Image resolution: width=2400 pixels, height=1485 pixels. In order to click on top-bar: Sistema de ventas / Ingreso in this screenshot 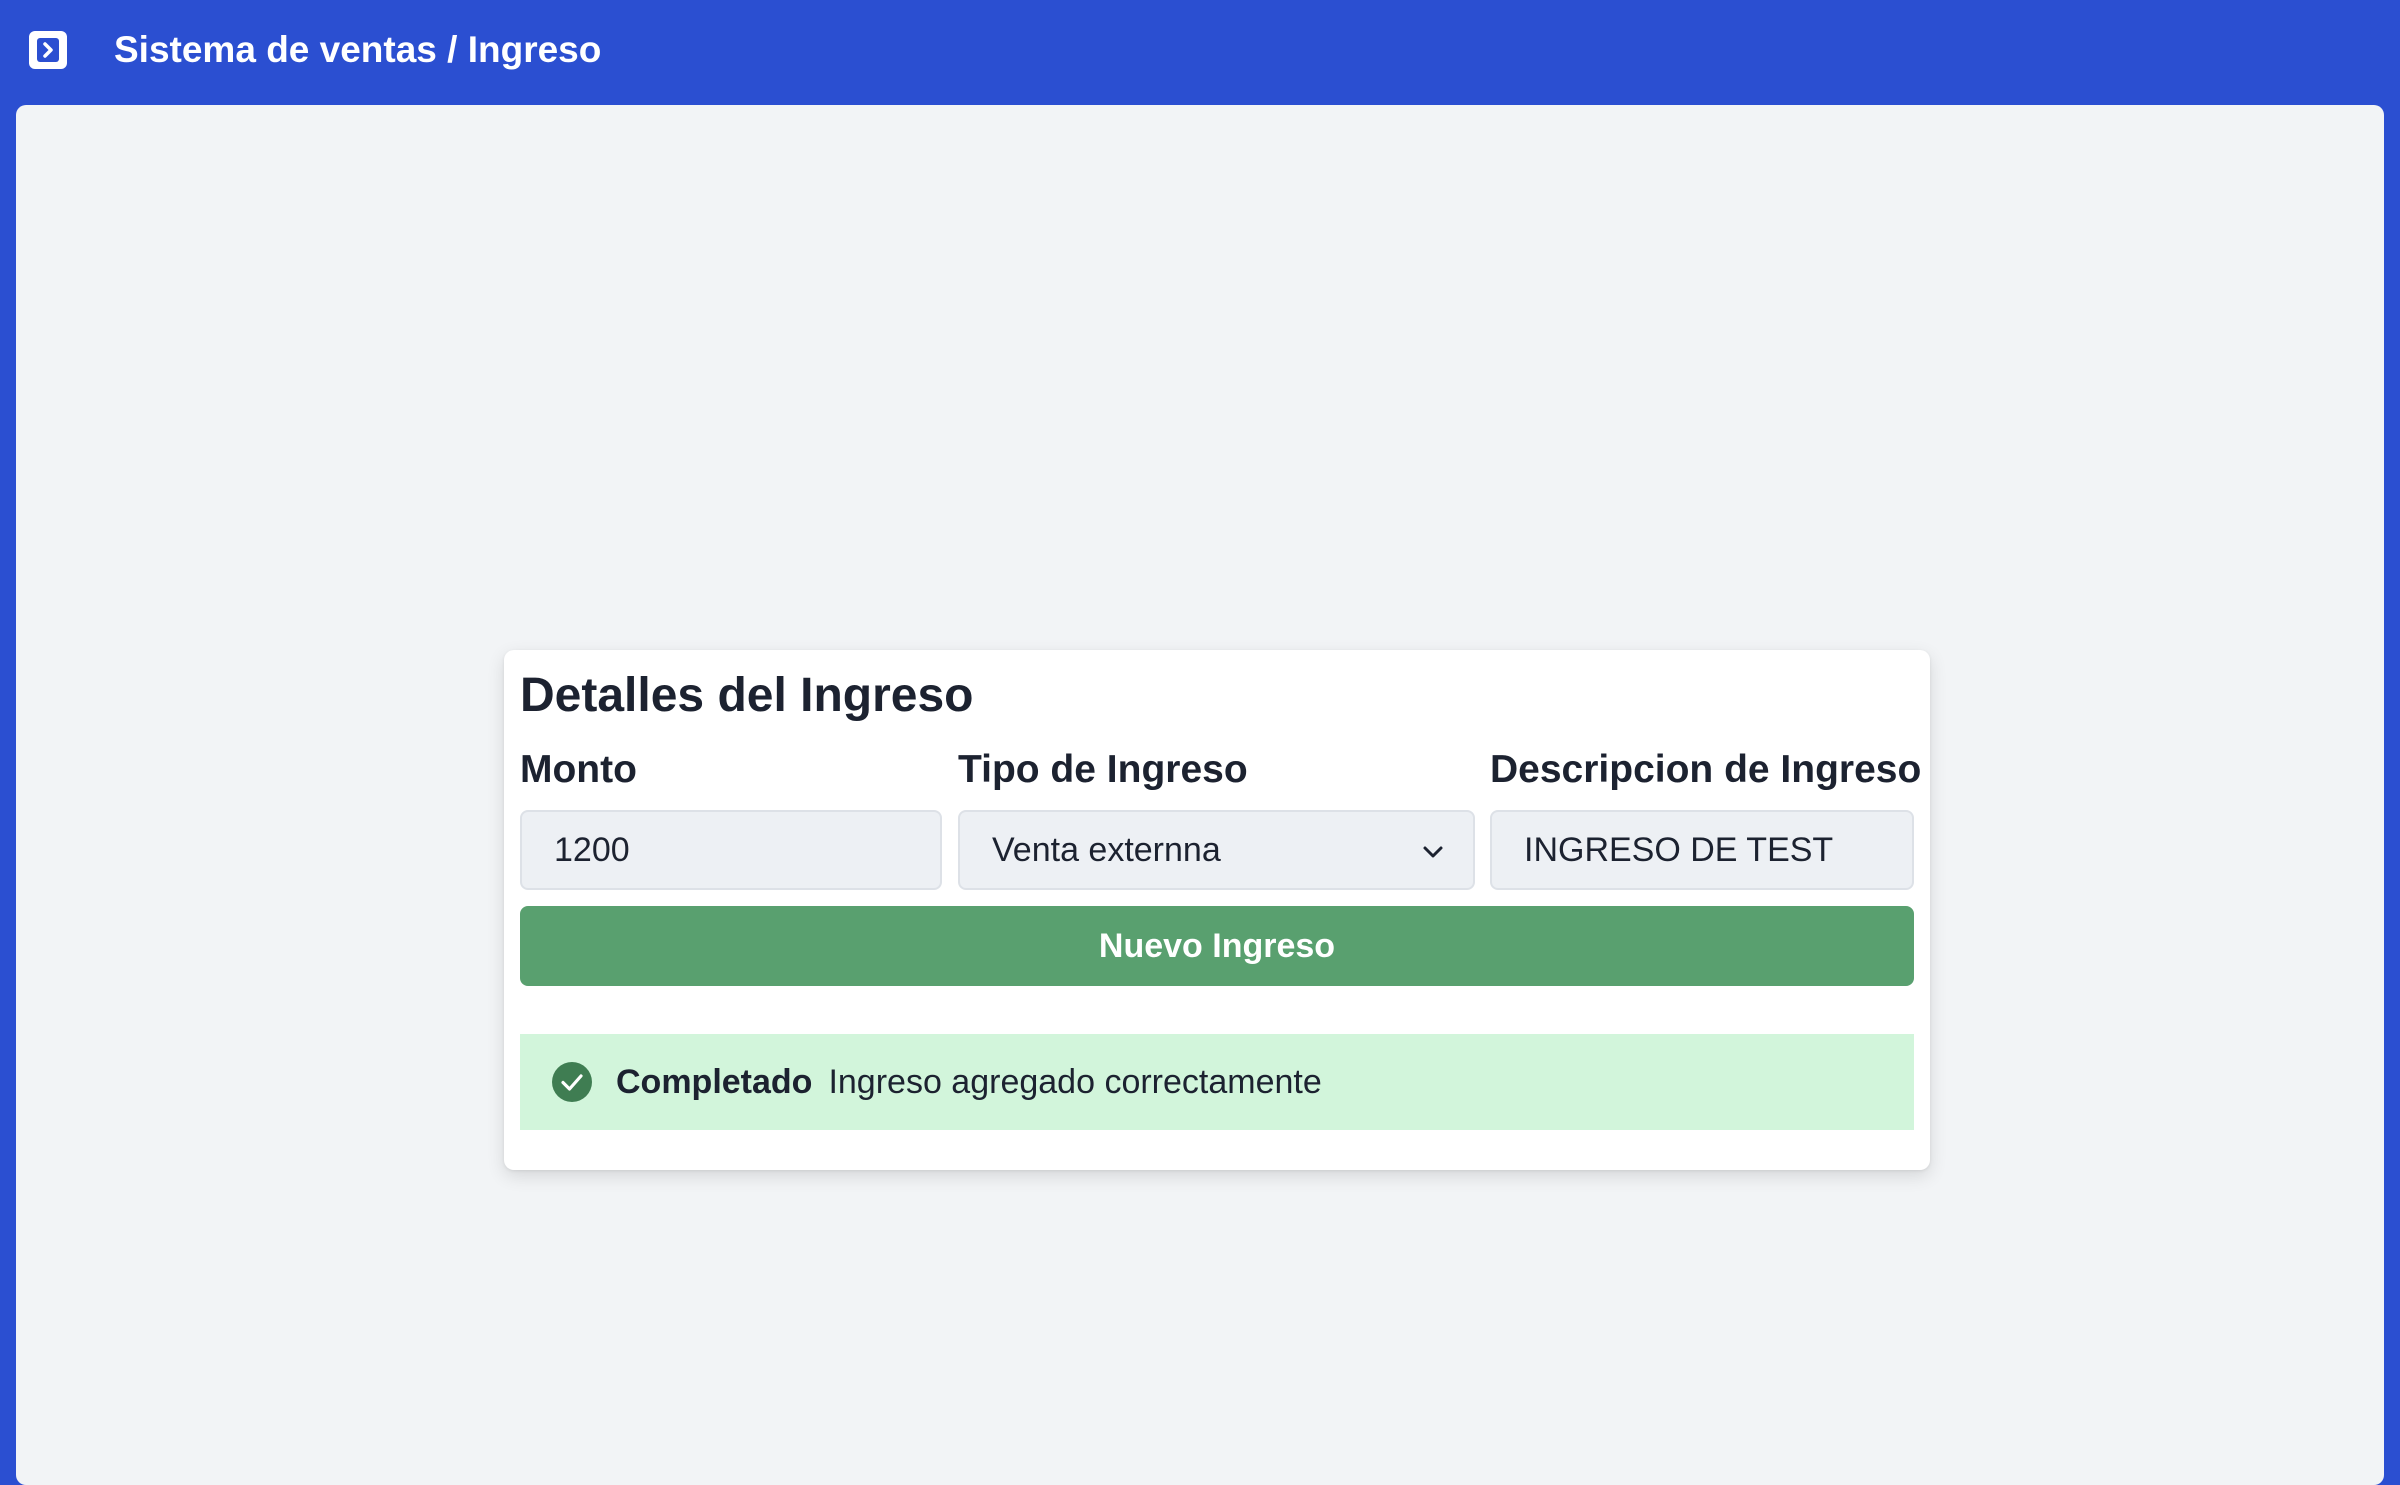, I will do `click(1200, 52)`.